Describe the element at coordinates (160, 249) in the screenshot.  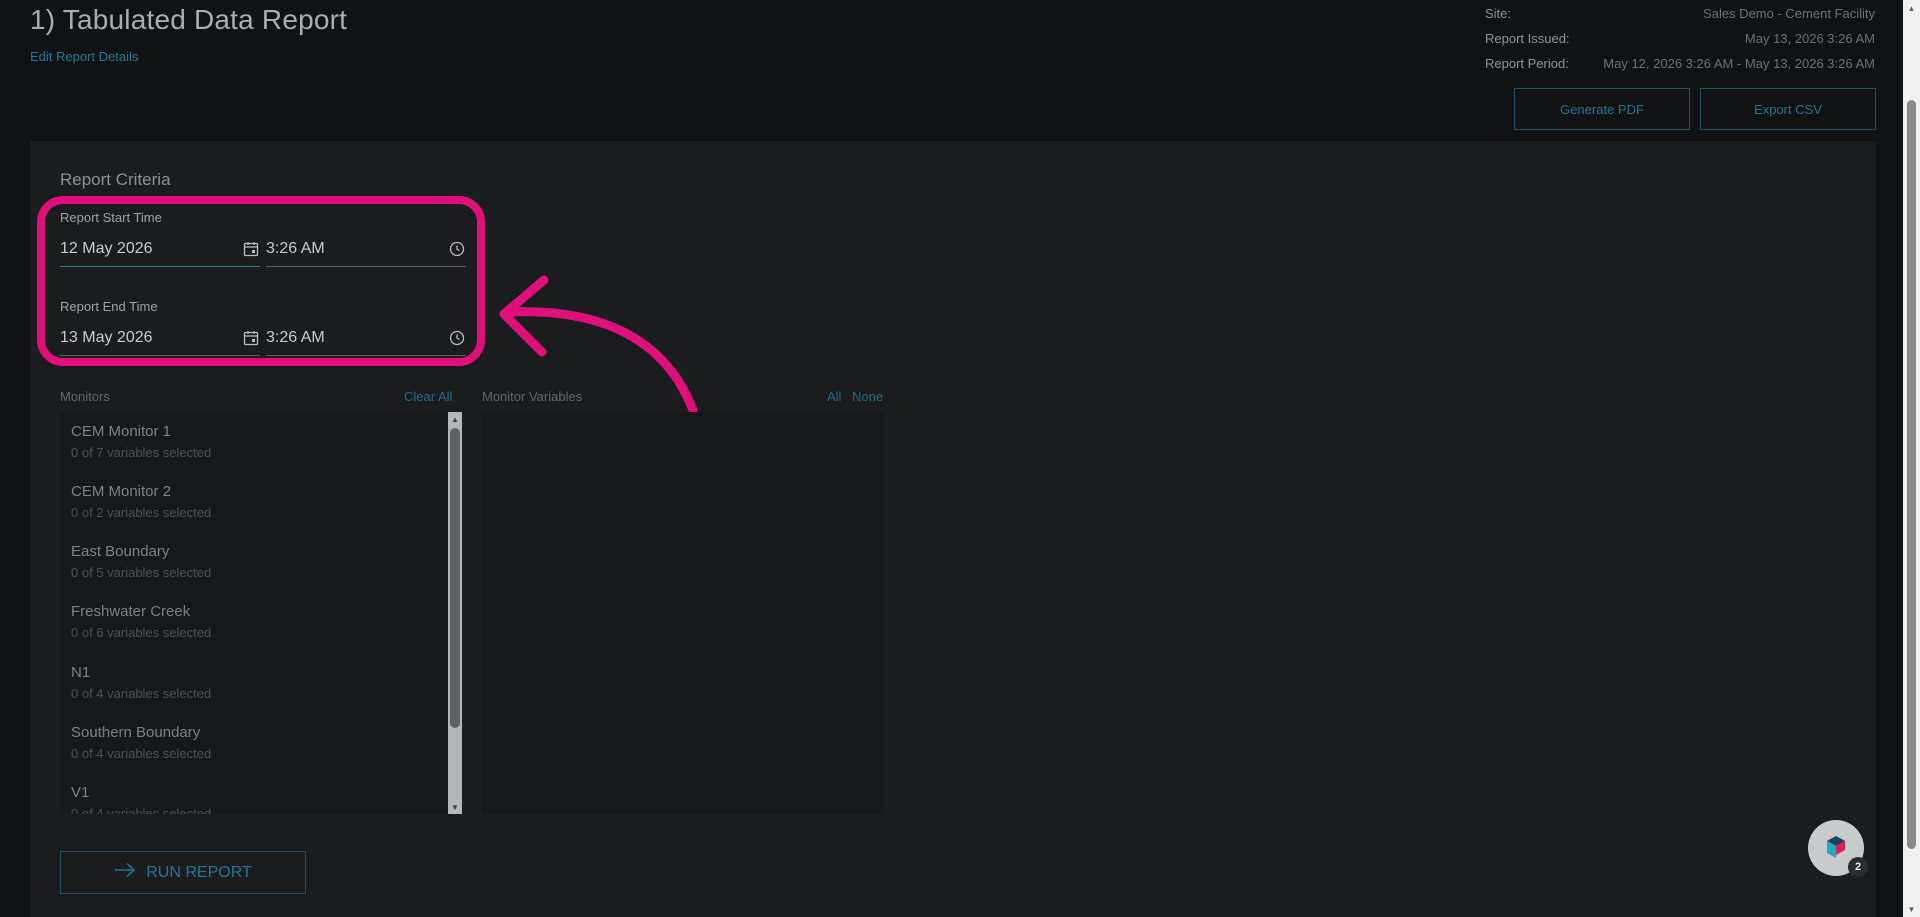
I see `start-date-field: 12 May 2026` at that location.